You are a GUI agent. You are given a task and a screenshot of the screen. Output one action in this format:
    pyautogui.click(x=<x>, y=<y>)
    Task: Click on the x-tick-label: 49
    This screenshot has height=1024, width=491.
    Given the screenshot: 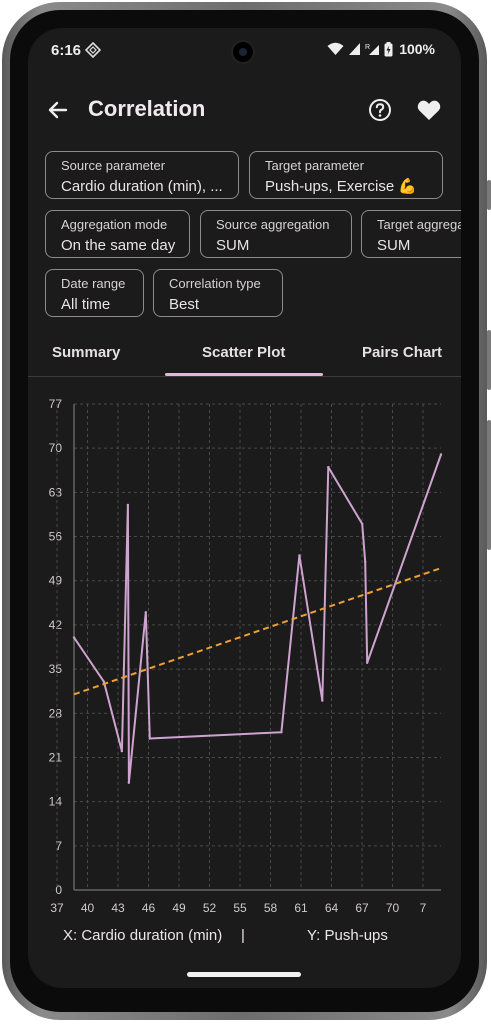 What is the action you would take?
    pyautogui.click(x=179, y=907)
    